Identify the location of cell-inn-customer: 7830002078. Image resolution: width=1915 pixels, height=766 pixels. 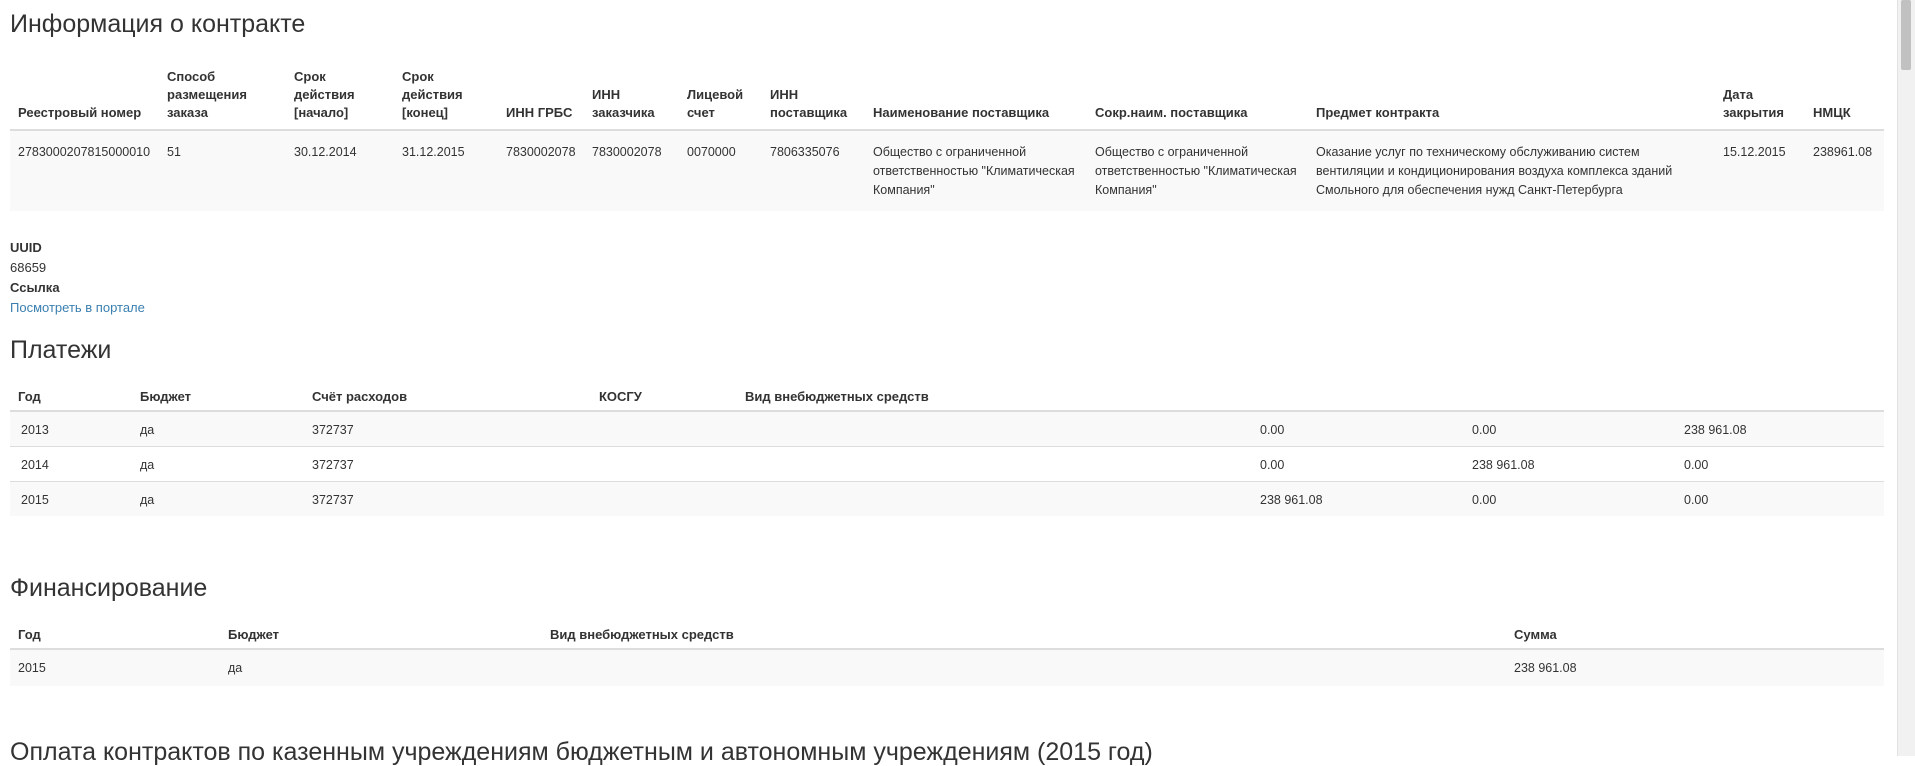
(631, 170).